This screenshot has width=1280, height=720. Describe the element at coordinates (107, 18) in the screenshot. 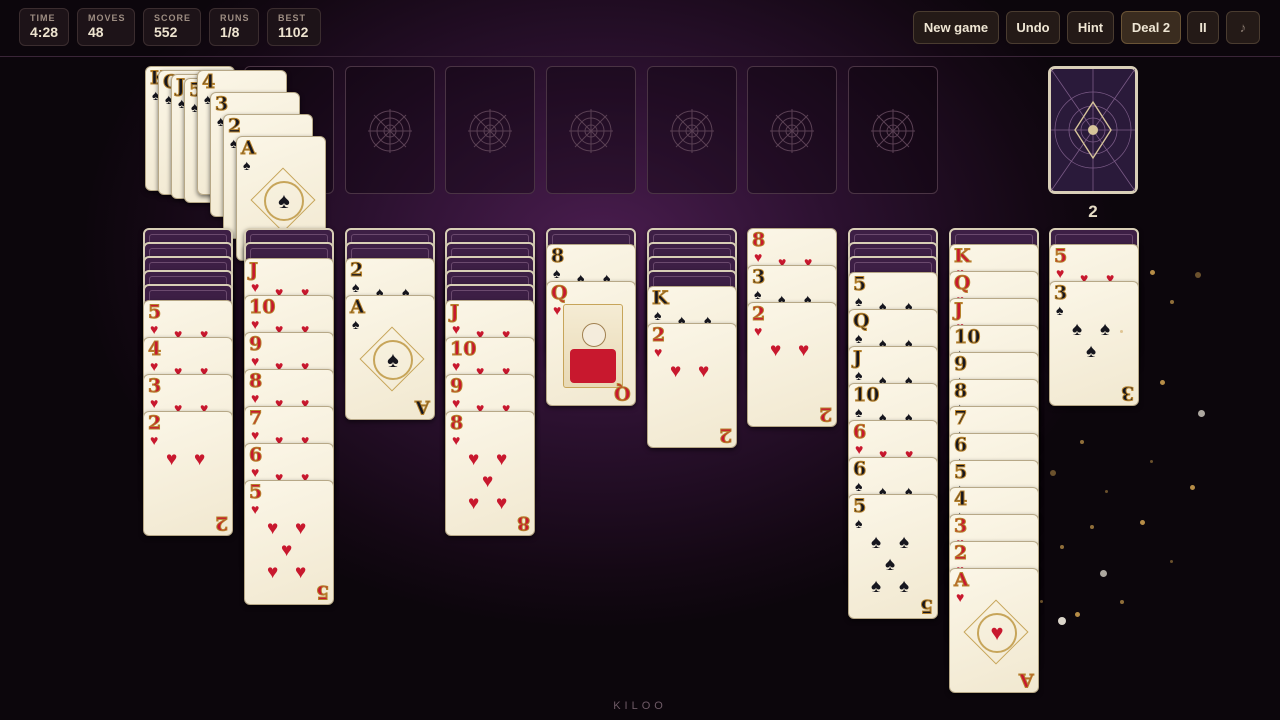

I see `moves-label: MOVES` at that location.